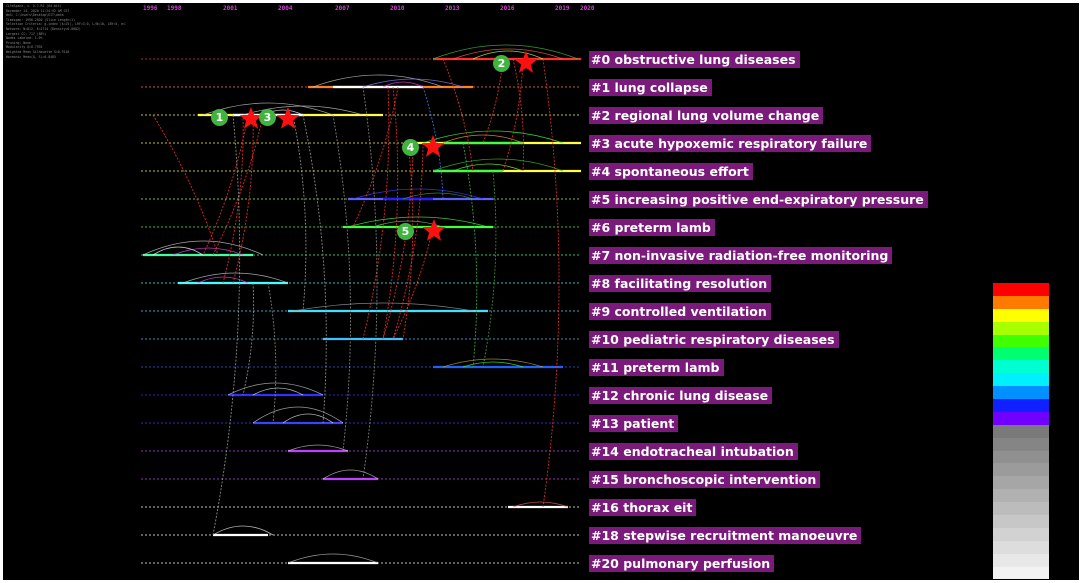  Describe the element at coordinates (219, 117) in the screenshot. I see `reference-marker: 1` at that location.